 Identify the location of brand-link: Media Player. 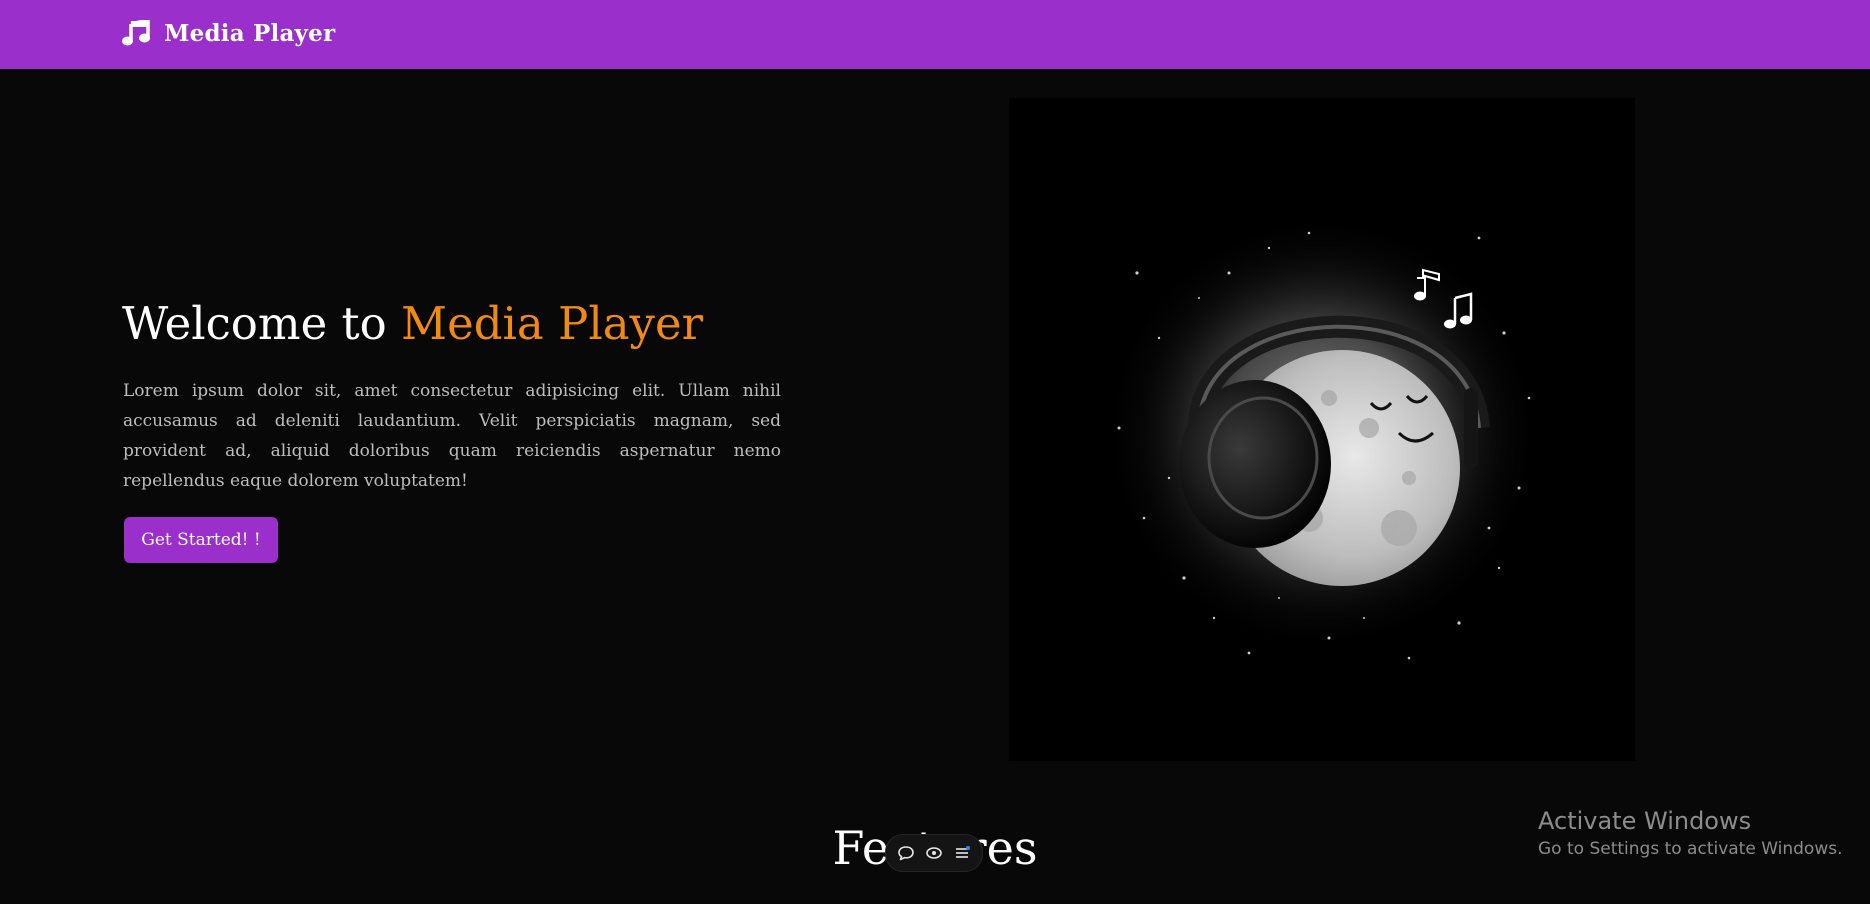
(228, 33).